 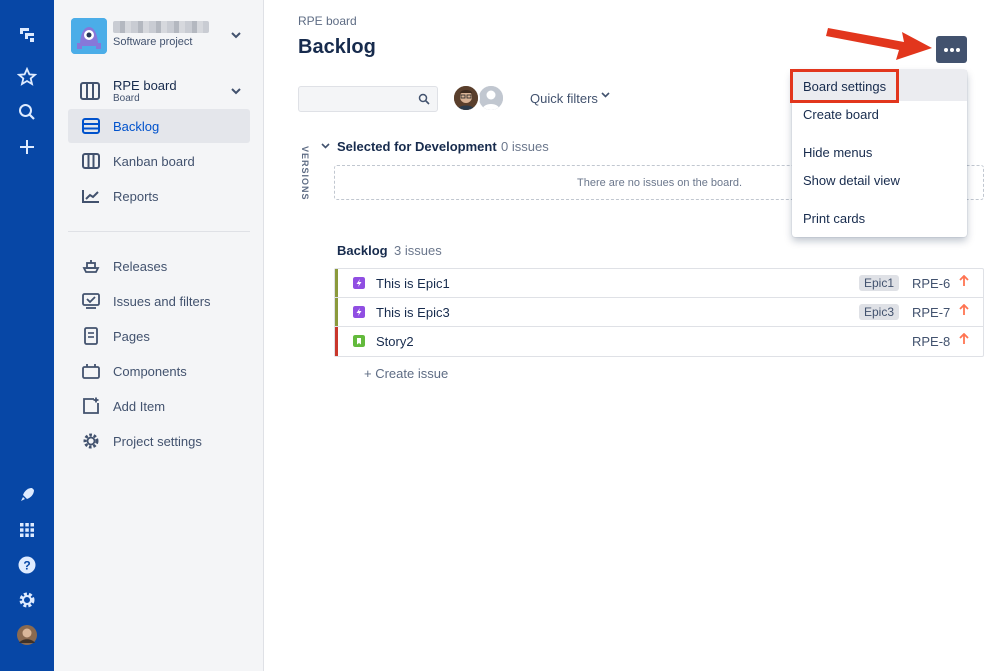 I want to click on menu-item-show-detail-view: Show detail view, so click(x=851, y=180).